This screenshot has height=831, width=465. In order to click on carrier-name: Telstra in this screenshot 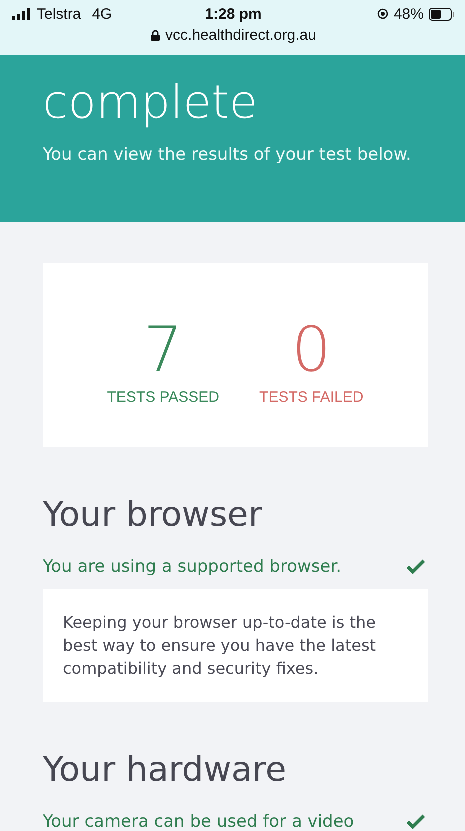, I will do `click(59, 14)`.